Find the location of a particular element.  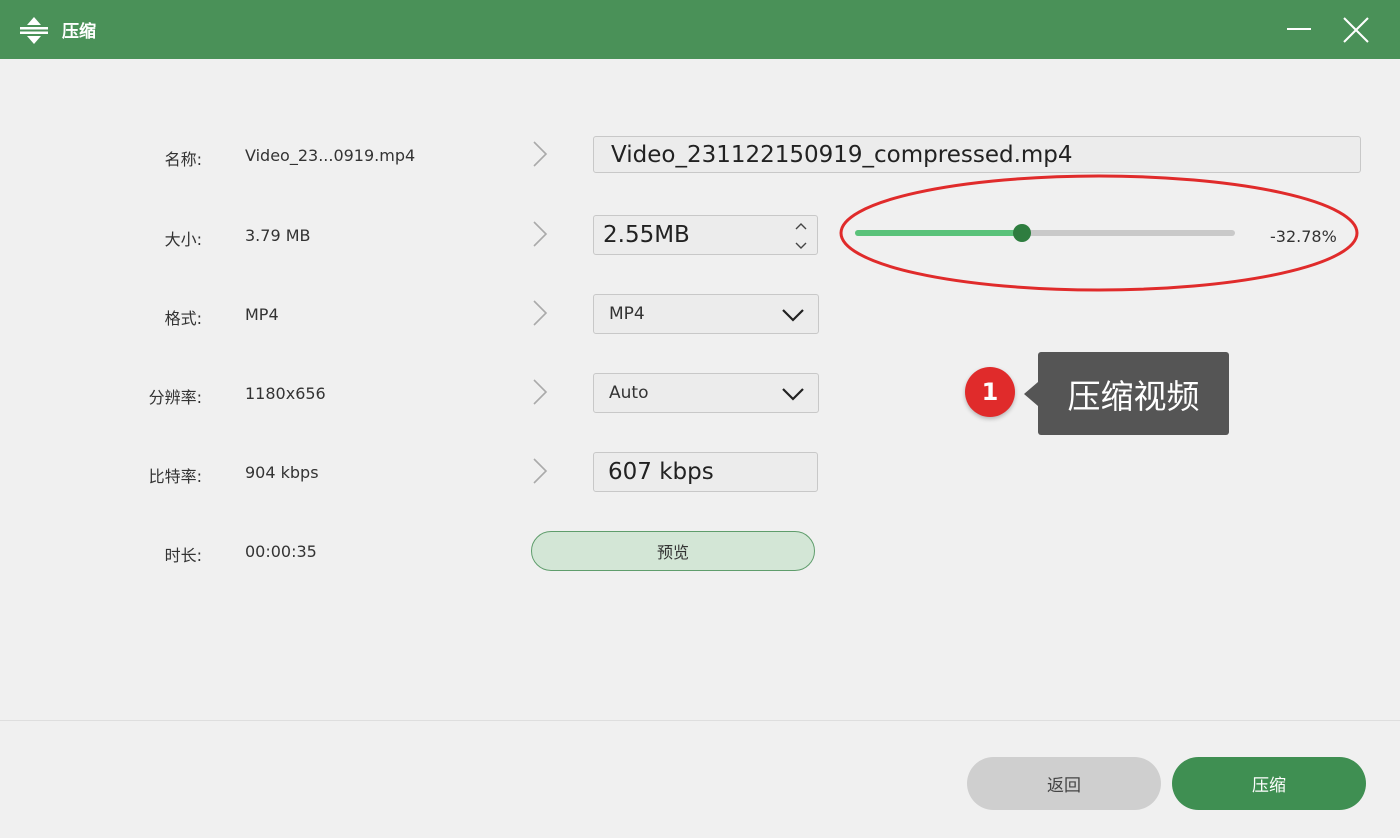

annotation-callout: 压缩视频 is located at coordinates (1133, 393).